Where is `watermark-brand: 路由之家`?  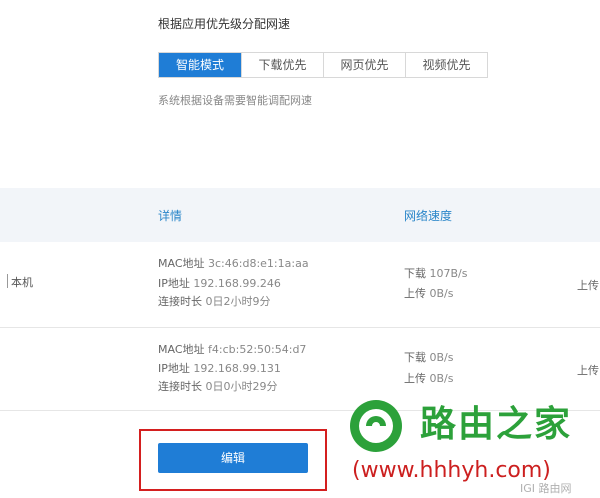 watermark-brand: 路由之家 is located at coordinates (496, 424).